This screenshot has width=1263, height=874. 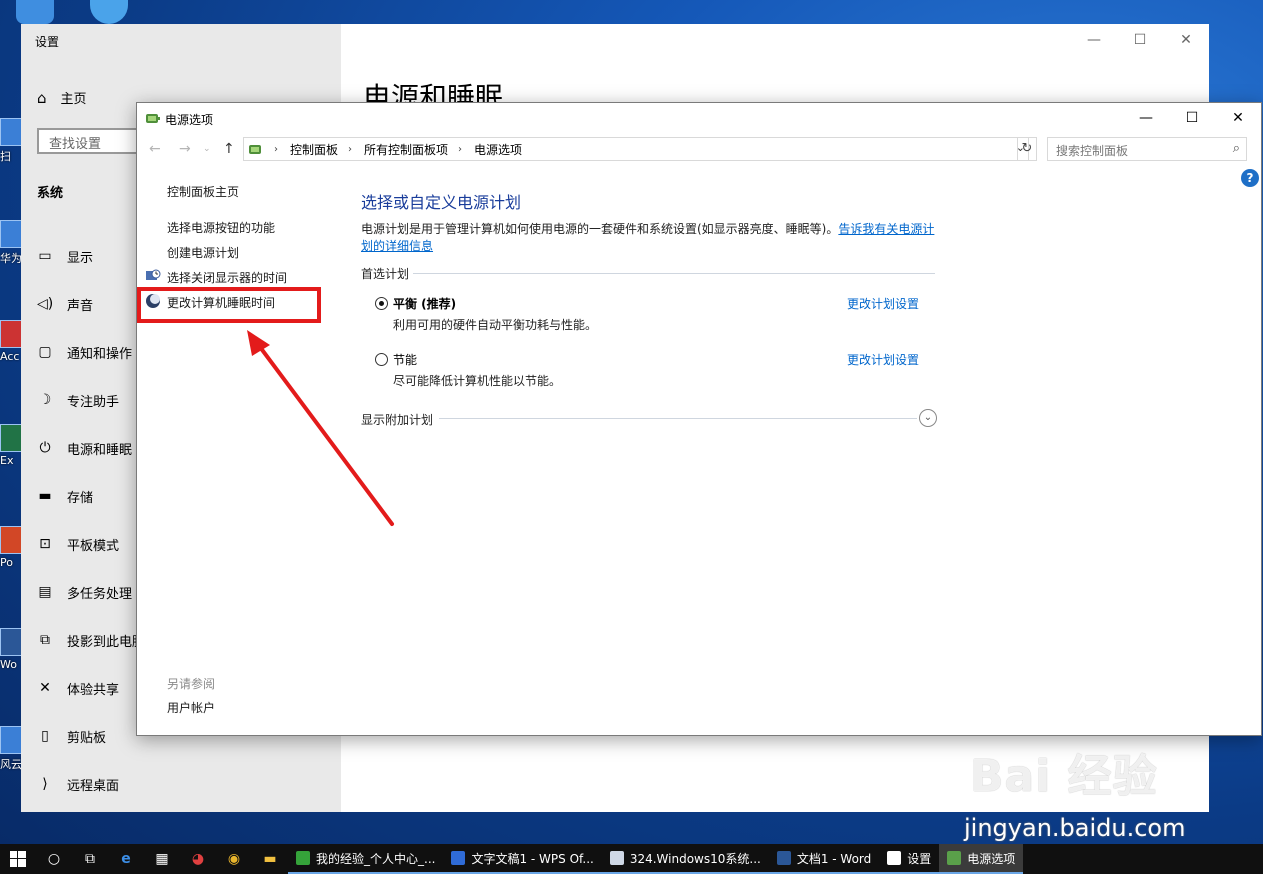 I want to click on taskbar-app-button: 设置, so click(x=909, y=859).